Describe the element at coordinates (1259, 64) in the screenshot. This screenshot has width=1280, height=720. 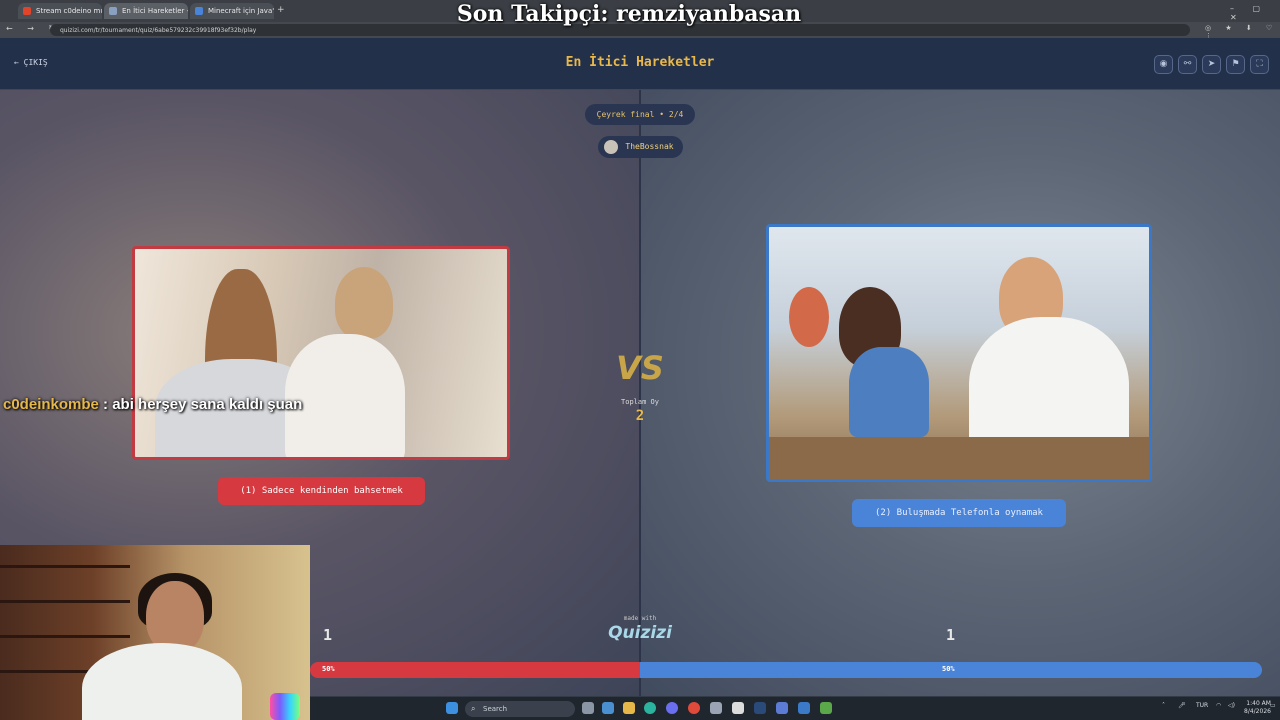
I see `fullscreen-icon: ⛶` at that location.